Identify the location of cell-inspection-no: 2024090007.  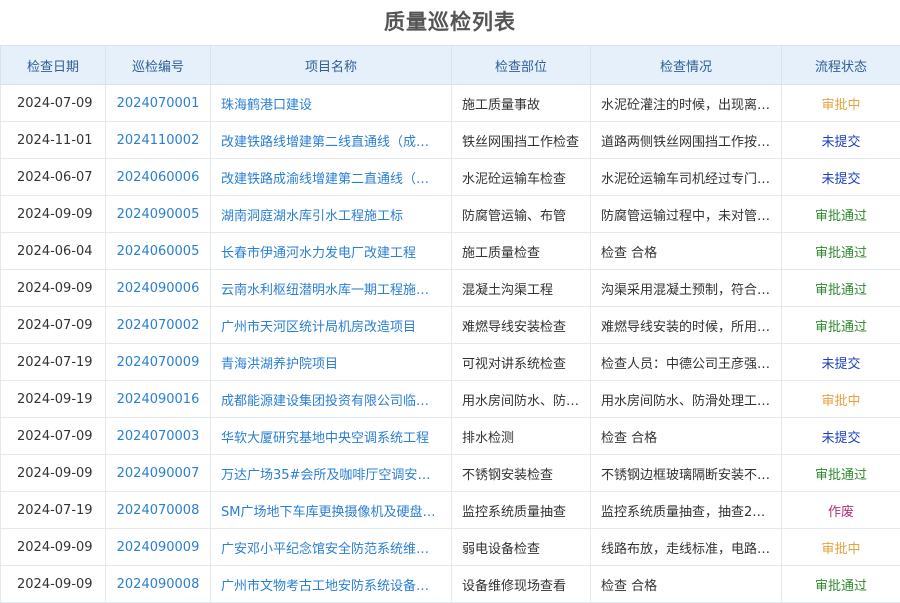
(158, 473).